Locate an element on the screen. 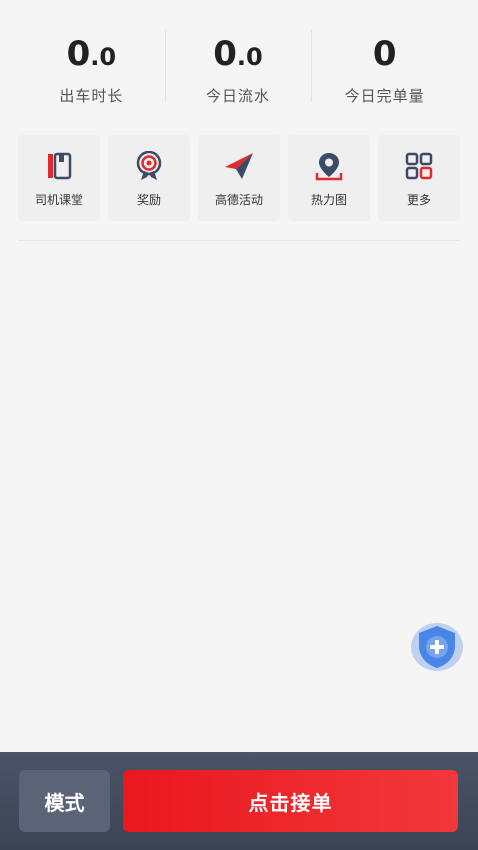 The image size is (478, 850). accept-orders-button: 点击接单 is located at coordinates (290, 801).